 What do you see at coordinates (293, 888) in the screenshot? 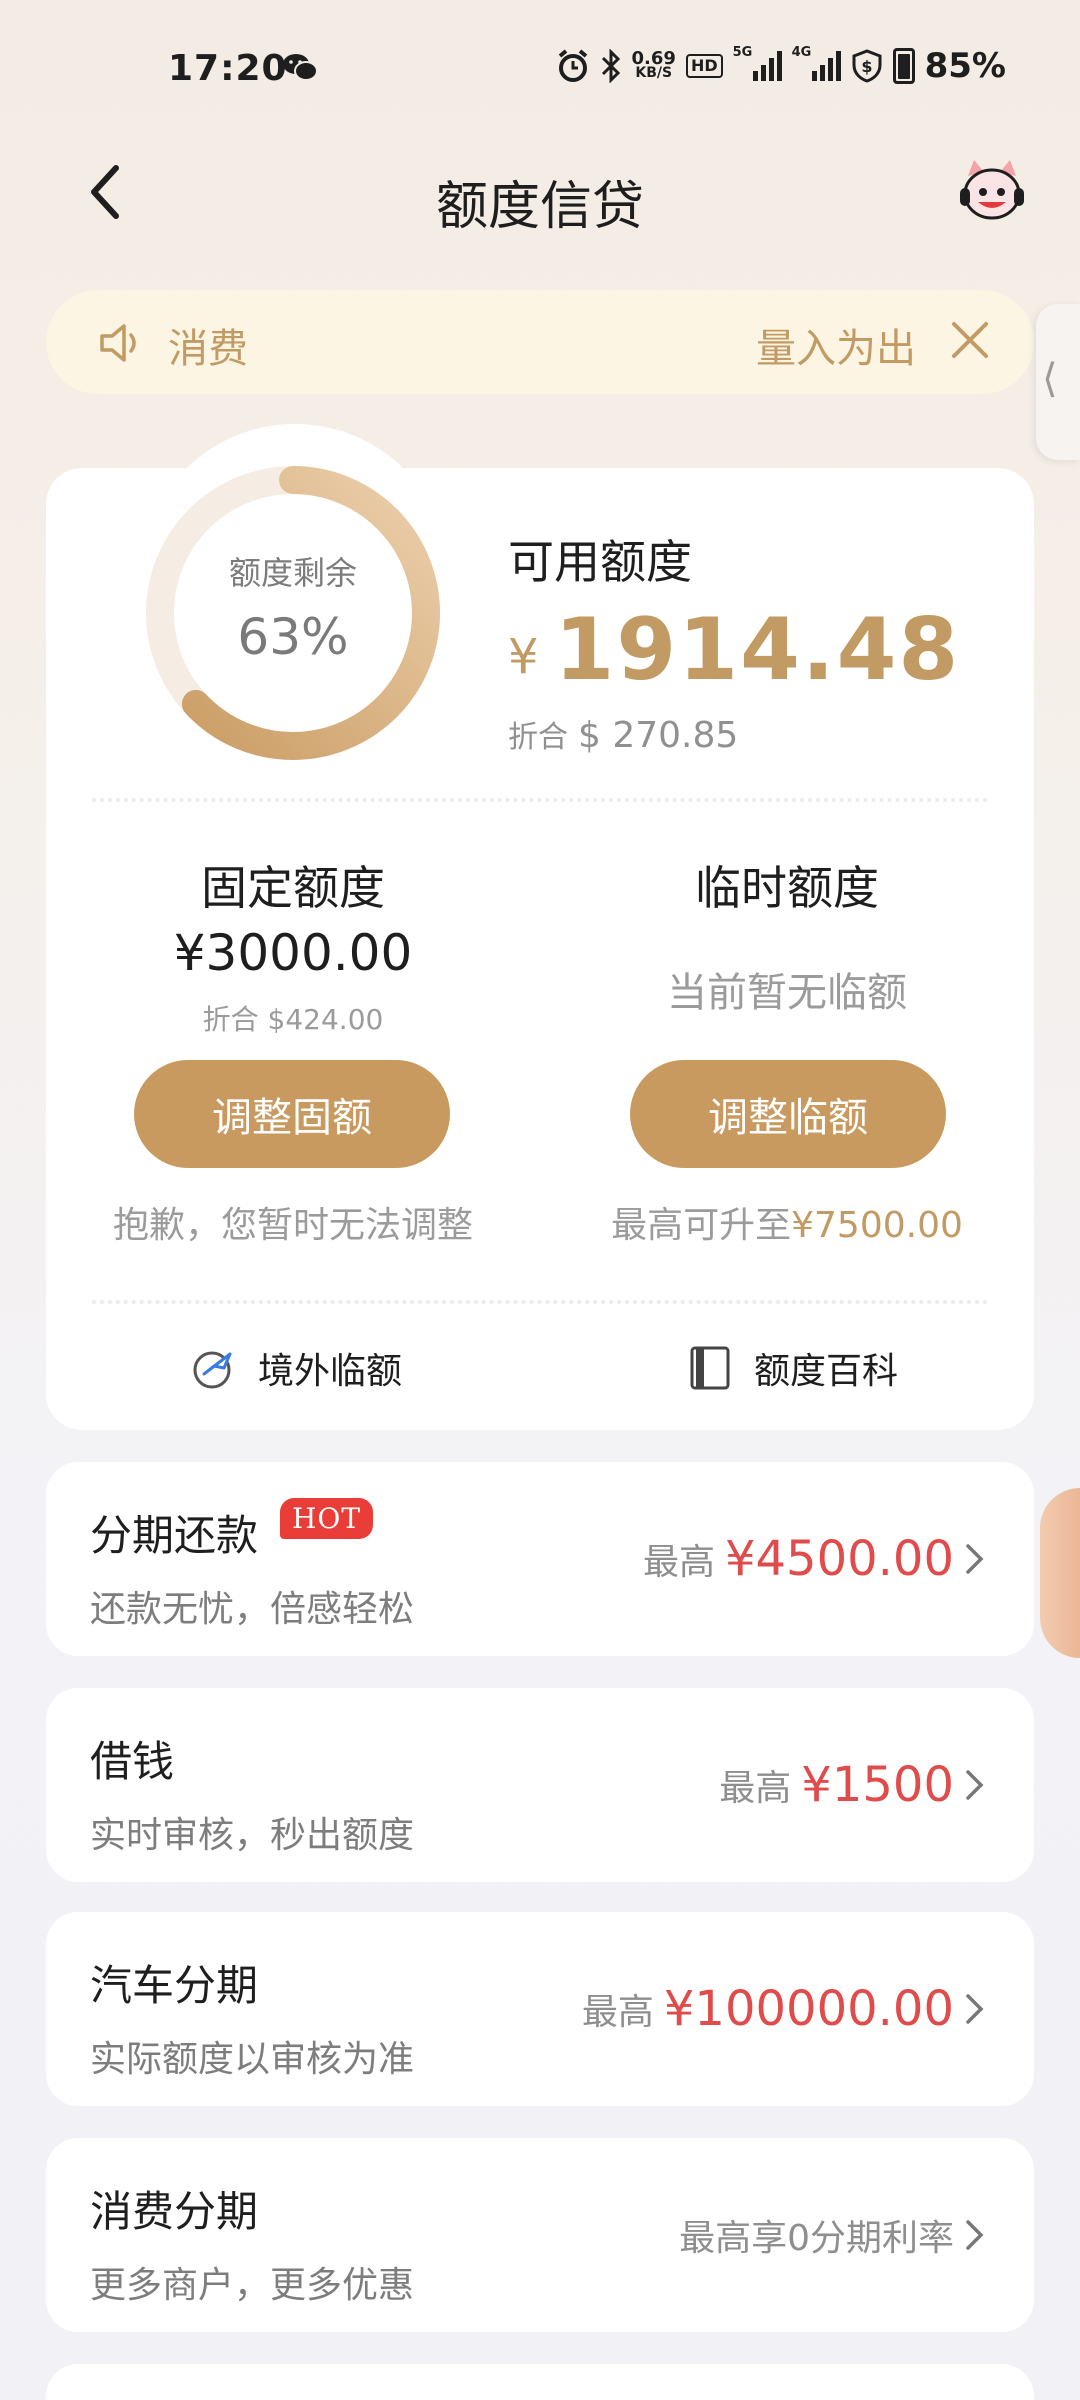
I see `fixed-credit-title: 固定额度` at bounding box center [293, 888].